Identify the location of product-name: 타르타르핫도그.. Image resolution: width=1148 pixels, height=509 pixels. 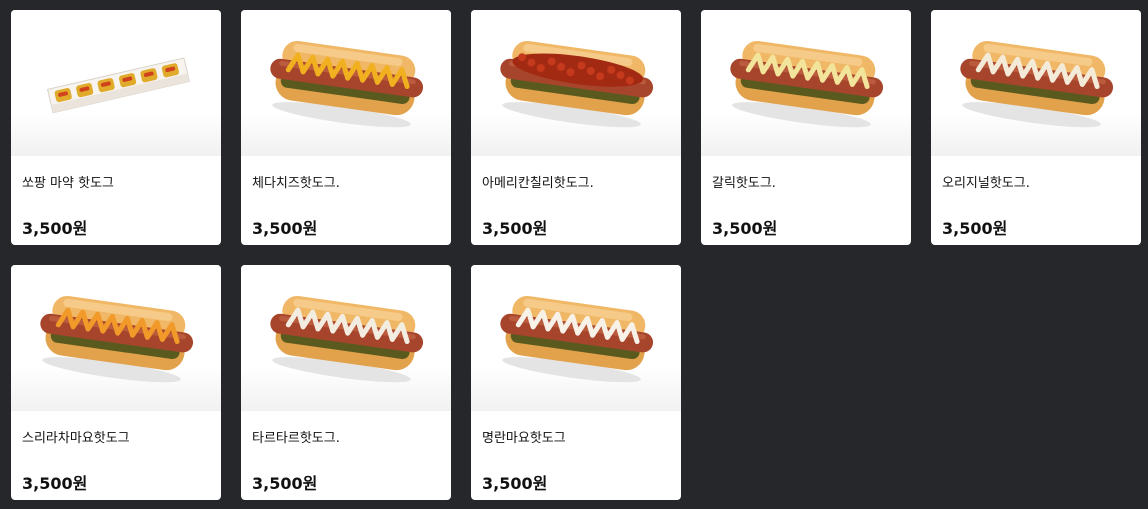
(296, 438).